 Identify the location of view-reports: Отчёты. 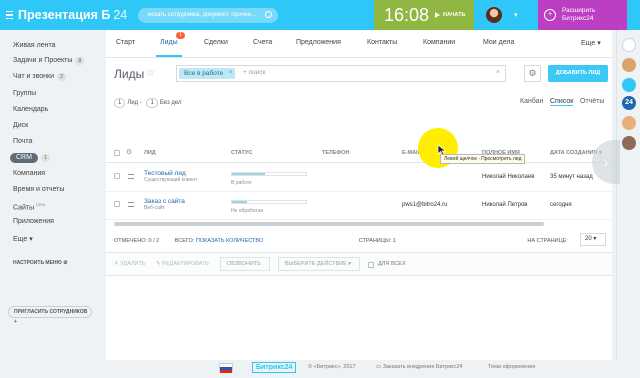
(592, 101).